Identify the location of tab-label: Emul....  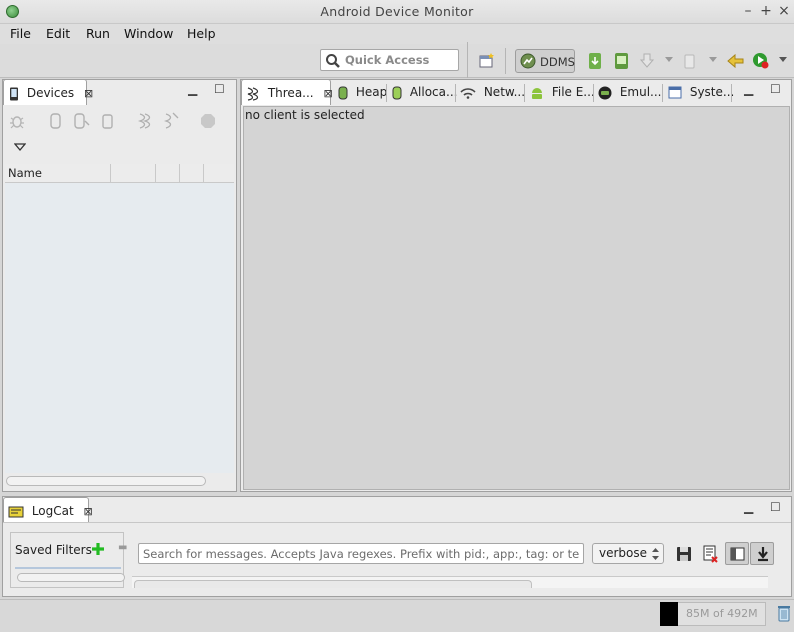
(640, 92).